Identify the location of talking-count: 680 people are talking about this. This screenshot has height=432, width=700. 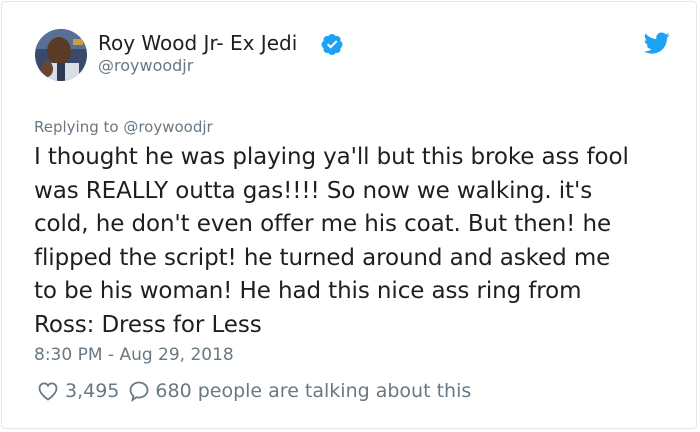
(313, 391).